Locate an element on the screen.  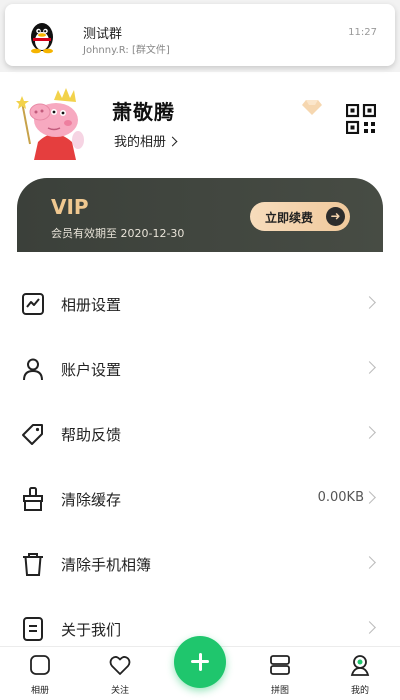
notification-time: 11:27 is located at coordinates (362, 32).